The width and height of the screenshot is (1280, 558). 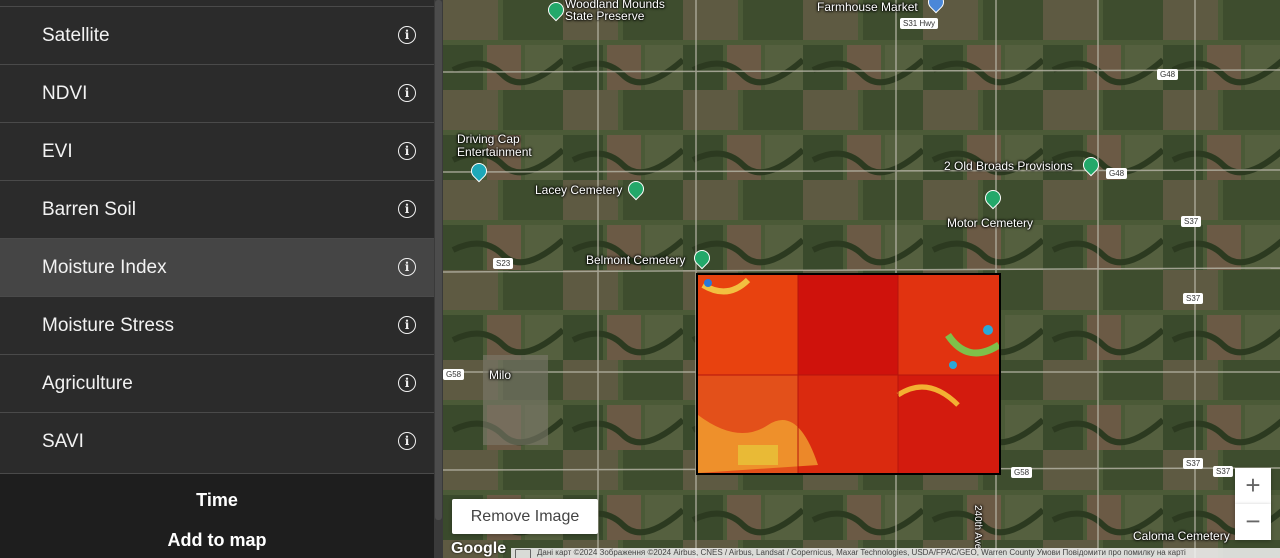 What do you see at coordinates (635, 260) in the screenshot?
I see `place-label-belmont-cemetery: Belmont Cemetery` at bounding box center [635, 260].